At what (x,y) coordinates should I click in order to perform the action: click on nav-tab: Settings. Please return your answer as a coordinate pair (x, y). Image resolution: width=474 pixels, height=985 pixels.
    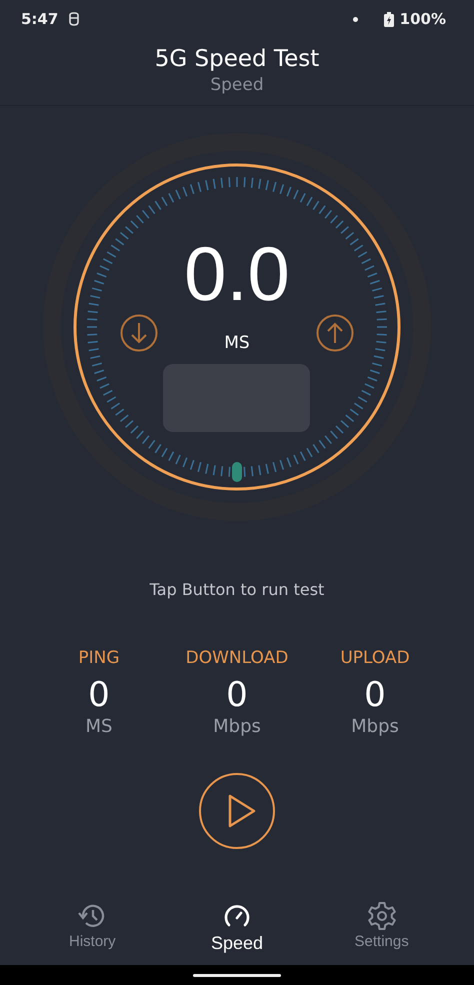
    Looking at the image, I should click on (381, 930).